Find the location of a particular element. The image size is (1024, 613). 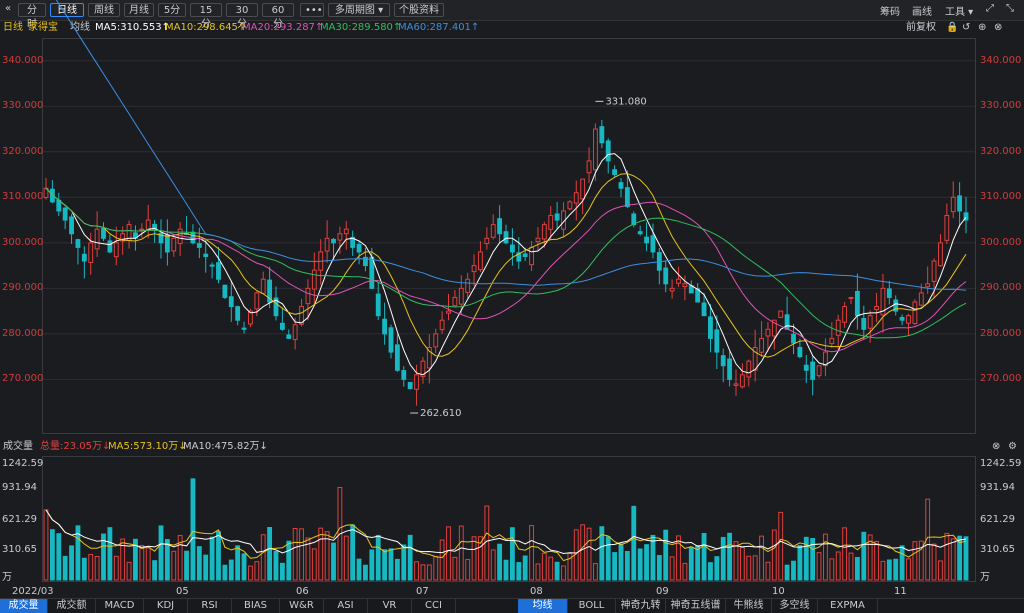

indicator-tab-0: 成交量 is located at coordinates (24, 606).